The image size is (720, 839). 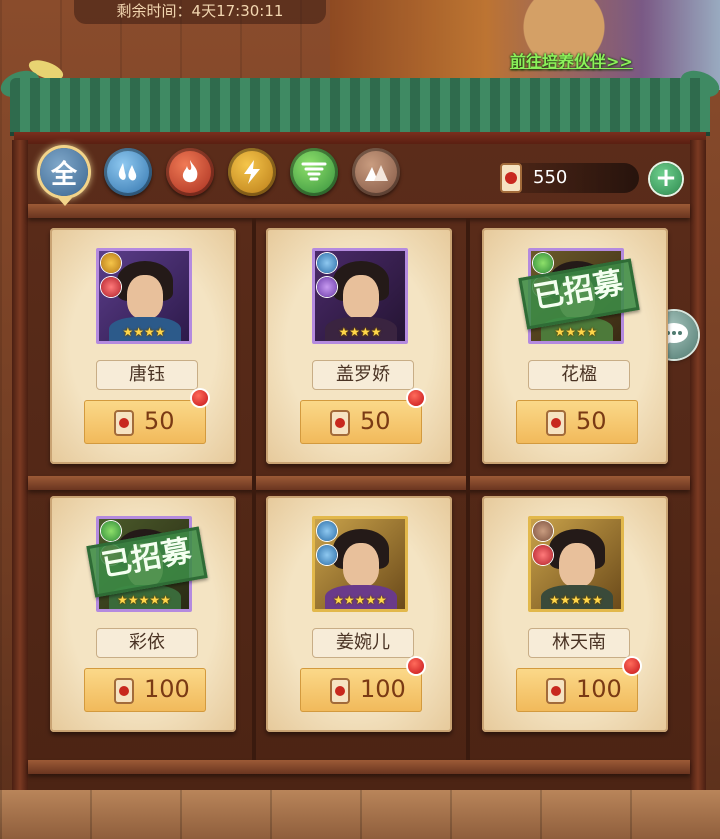 What do you see at coordinates (143, 346) in the screenshot?
I see `partner-card: ★★★★ 唐钰 50` at bounding box center [143, 346].